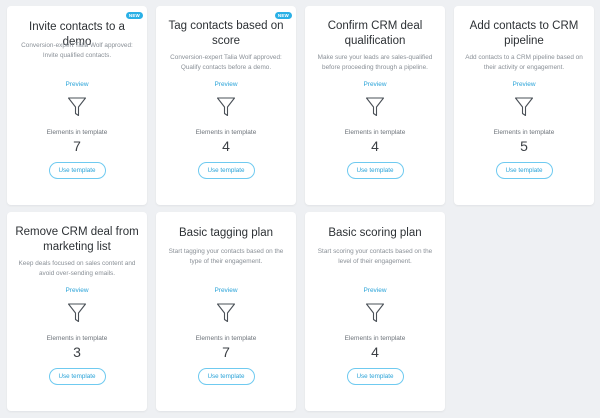 The image size is (600, 418). Describe the element at coordinates (77, 352) in the screenshot. I see `elements-count: 3` at that location.